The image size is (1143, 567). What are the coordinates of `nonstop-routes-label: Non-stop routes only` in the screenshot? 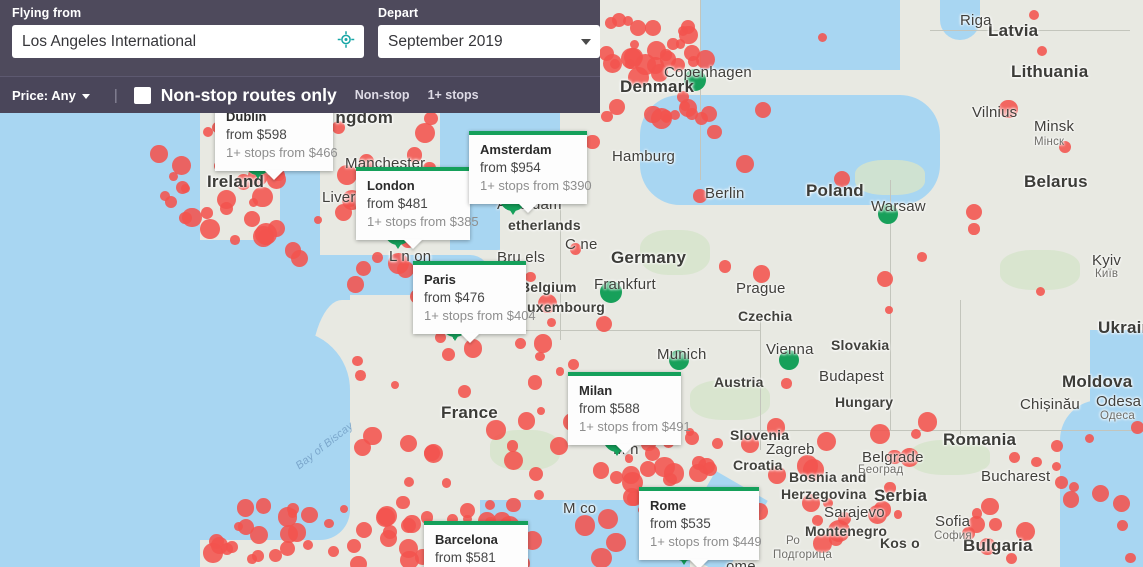 It's located at (249, 95).